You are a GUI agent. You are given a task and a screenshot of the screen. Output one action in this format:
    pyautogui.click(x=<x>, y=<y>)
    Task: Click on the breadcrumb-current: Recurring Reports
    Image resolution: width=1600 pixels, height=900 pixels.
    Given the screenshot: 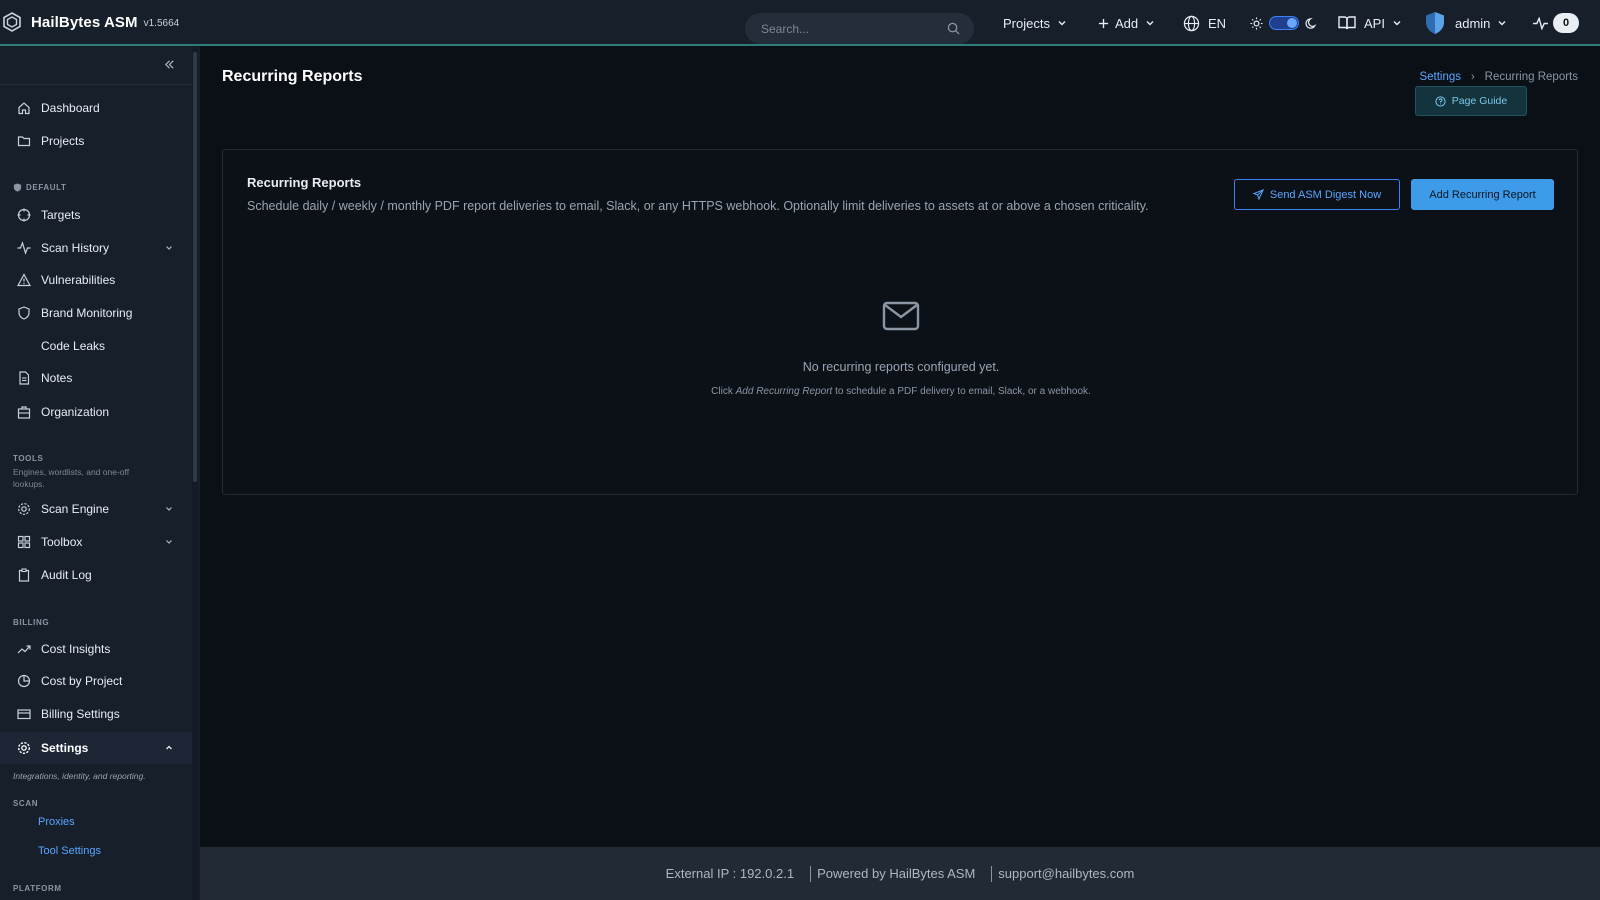 What is the action you would take?
    pyautogui.click(x=1531, y=77)
    